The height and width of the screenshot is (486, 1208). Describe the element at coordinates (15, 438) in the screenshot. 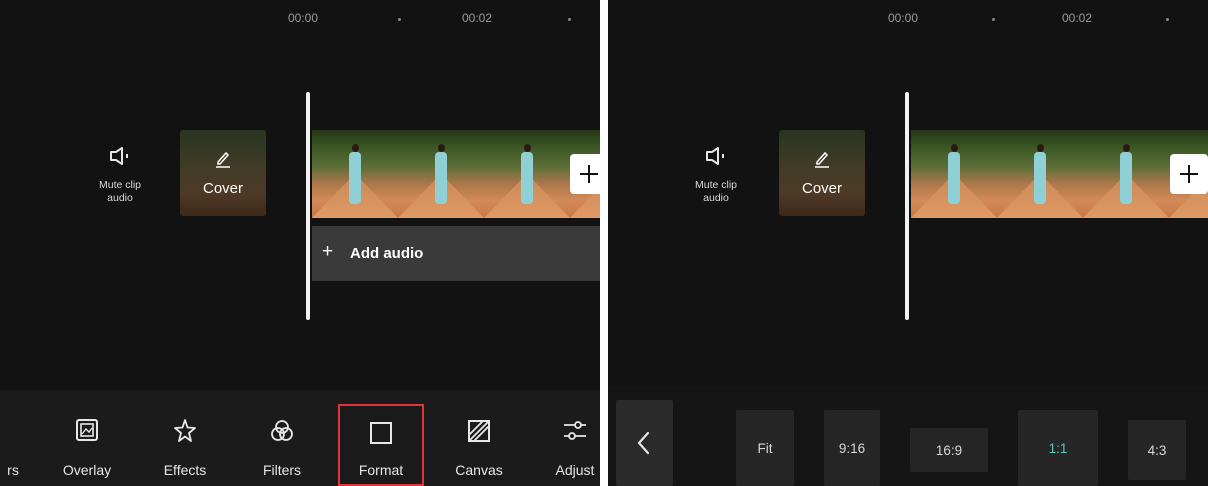

I see `tool-partial: rs` at that location.